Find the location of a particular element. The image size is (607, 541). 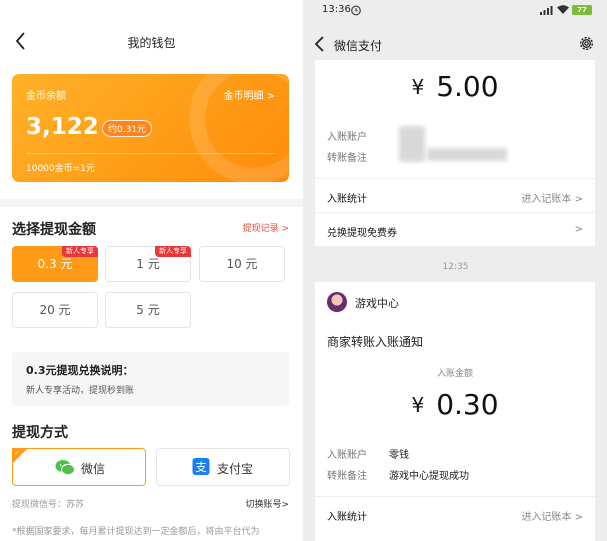

amount-value: 0.30 is located at coordinates (467, 404).